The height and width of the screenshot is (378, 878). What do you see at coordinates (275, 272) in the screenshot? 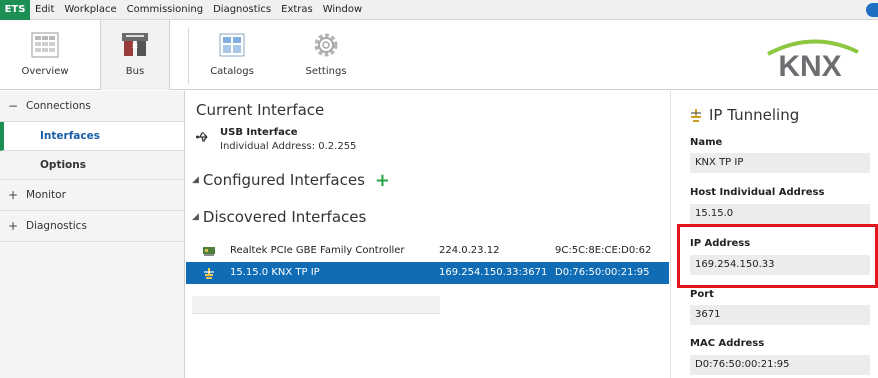
I see `interface-name: 15.15.0 KNX TP IP` at bounding box center [275, 272].